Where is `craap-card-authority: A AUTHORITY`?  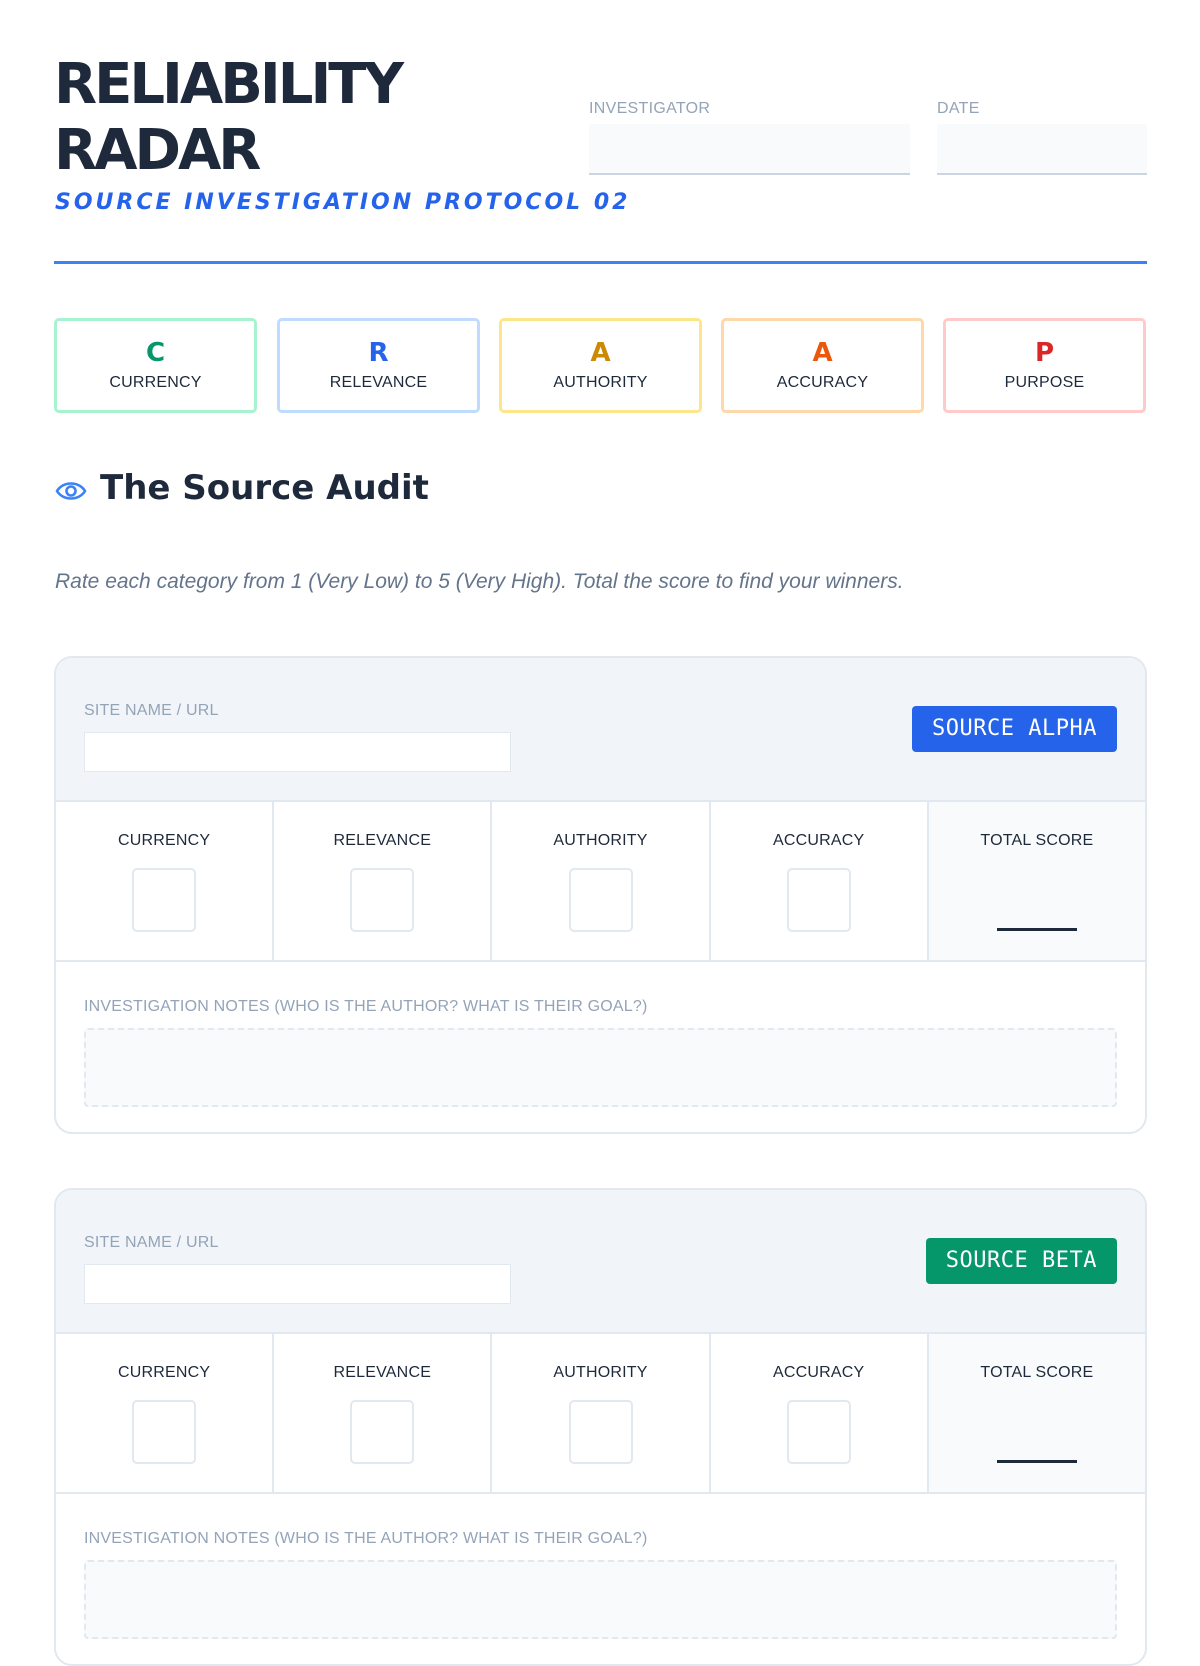
craap-card-authority: A AUTHORITY is located at coordinates (600, 365).